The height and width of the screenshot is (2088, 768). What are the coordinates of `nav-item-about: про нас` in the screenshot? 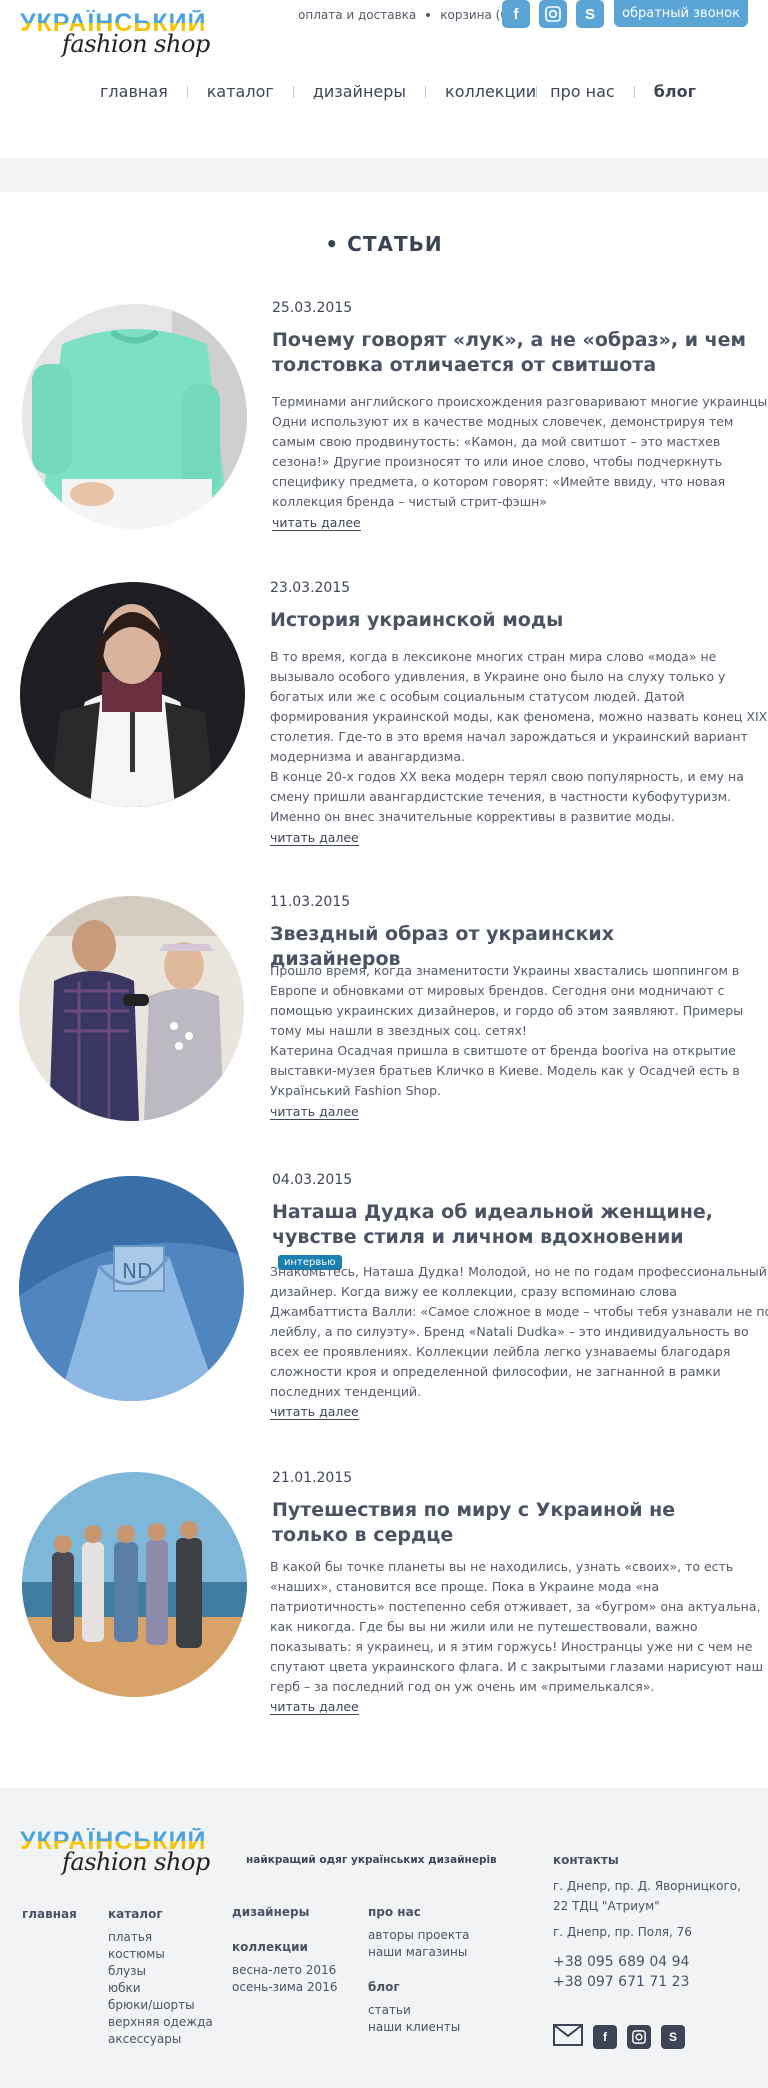 It's located at (582, 91).